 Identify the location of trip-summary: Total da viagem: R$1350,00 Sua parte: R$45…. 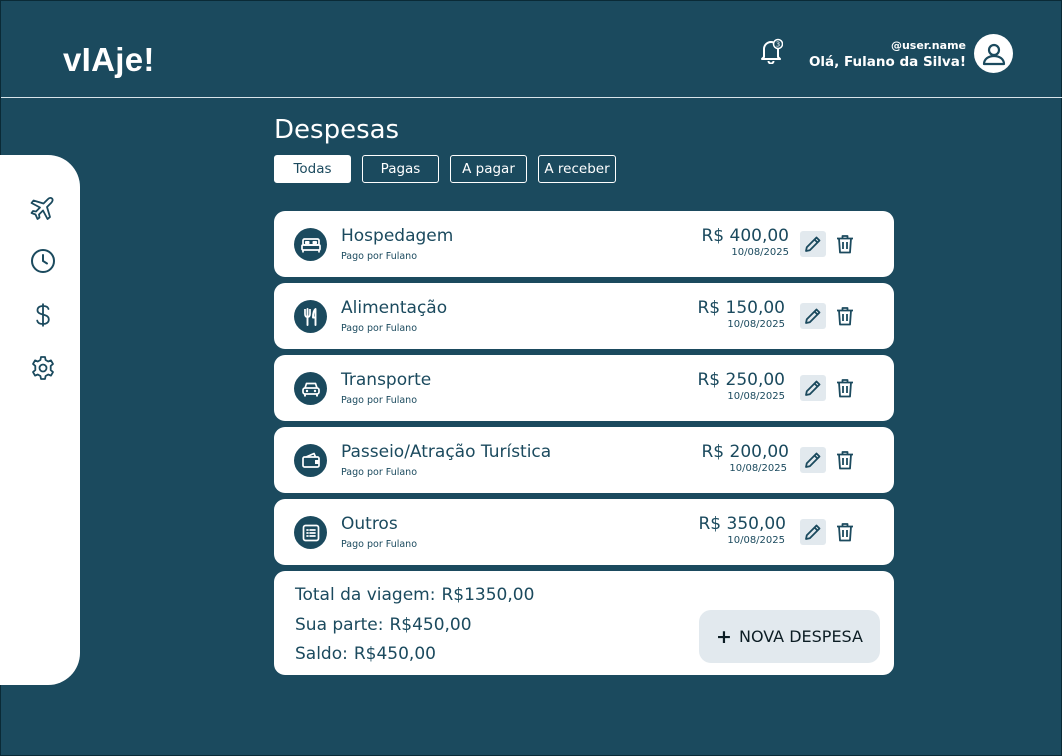
(584, 623).